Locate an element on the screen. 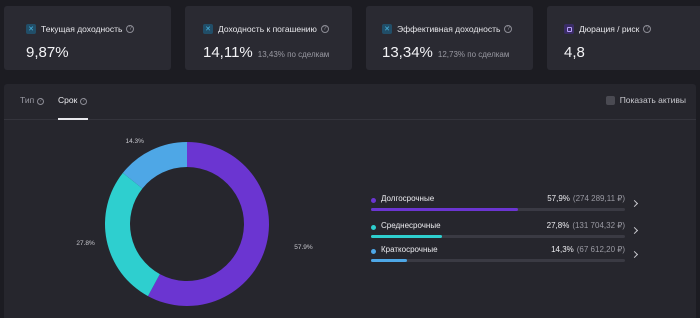 The image size is (700, 318). legend-pct: 14,3% is located at coordinates (562, 249).